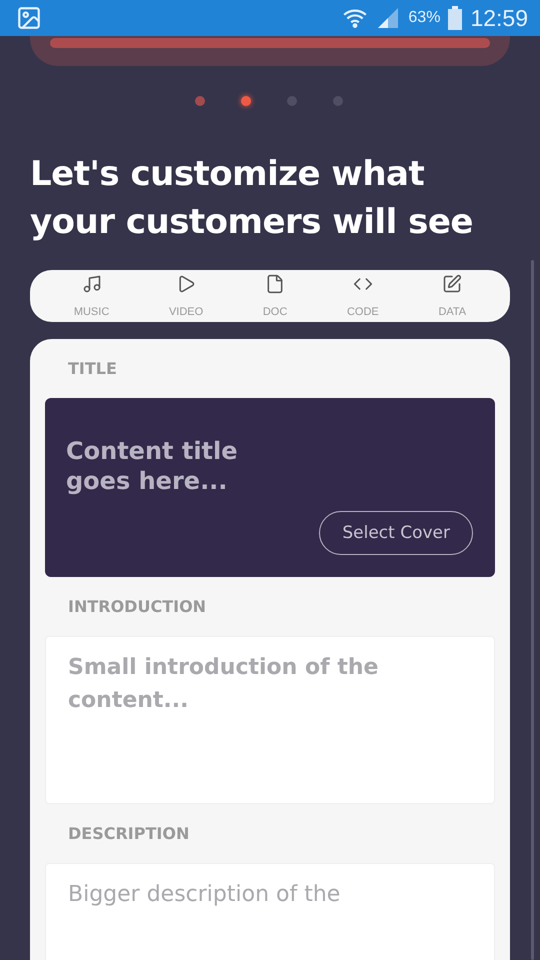 The image size is (540, 960). Describe the element at coordinates (186, 296) in the screenshot. I see `content-type-button: VIDEO` at that location.